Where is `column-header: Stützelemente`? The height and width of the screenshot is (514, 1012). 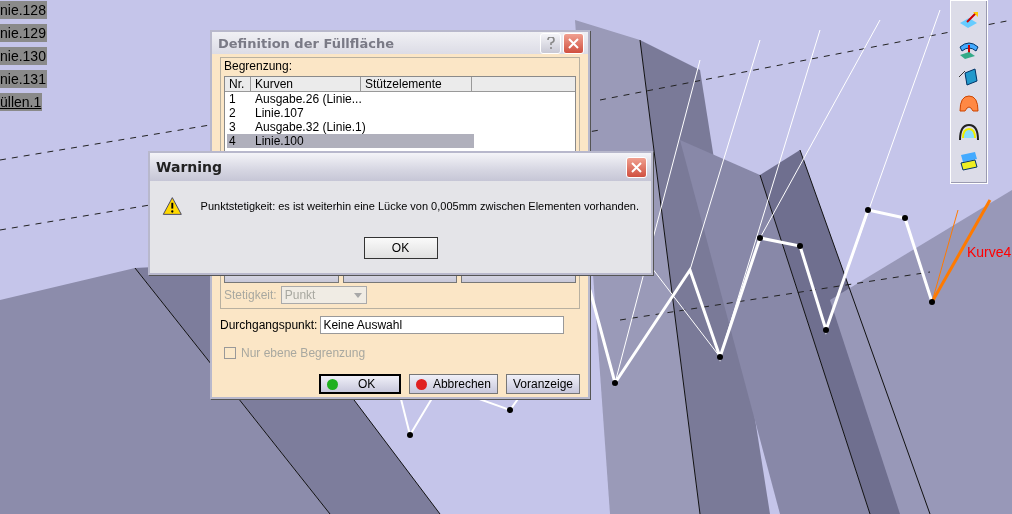
column-header: Stützelemente is located at coordinates (416, 84).